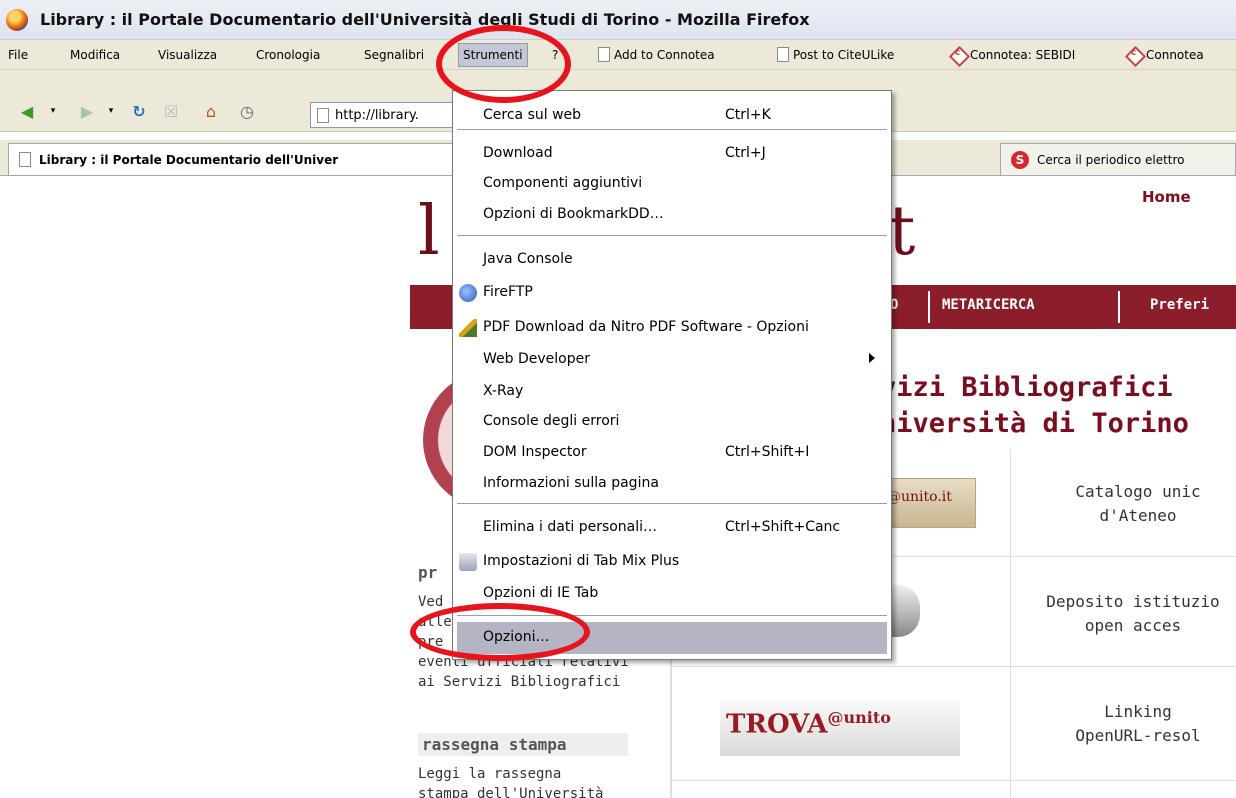 The height and width of the screenshot is (798, 1236). Describe the element at coordinates (535, 452) in the screenshot. I see `menu-item-dom-inspector: DOM Inspector` at that location.